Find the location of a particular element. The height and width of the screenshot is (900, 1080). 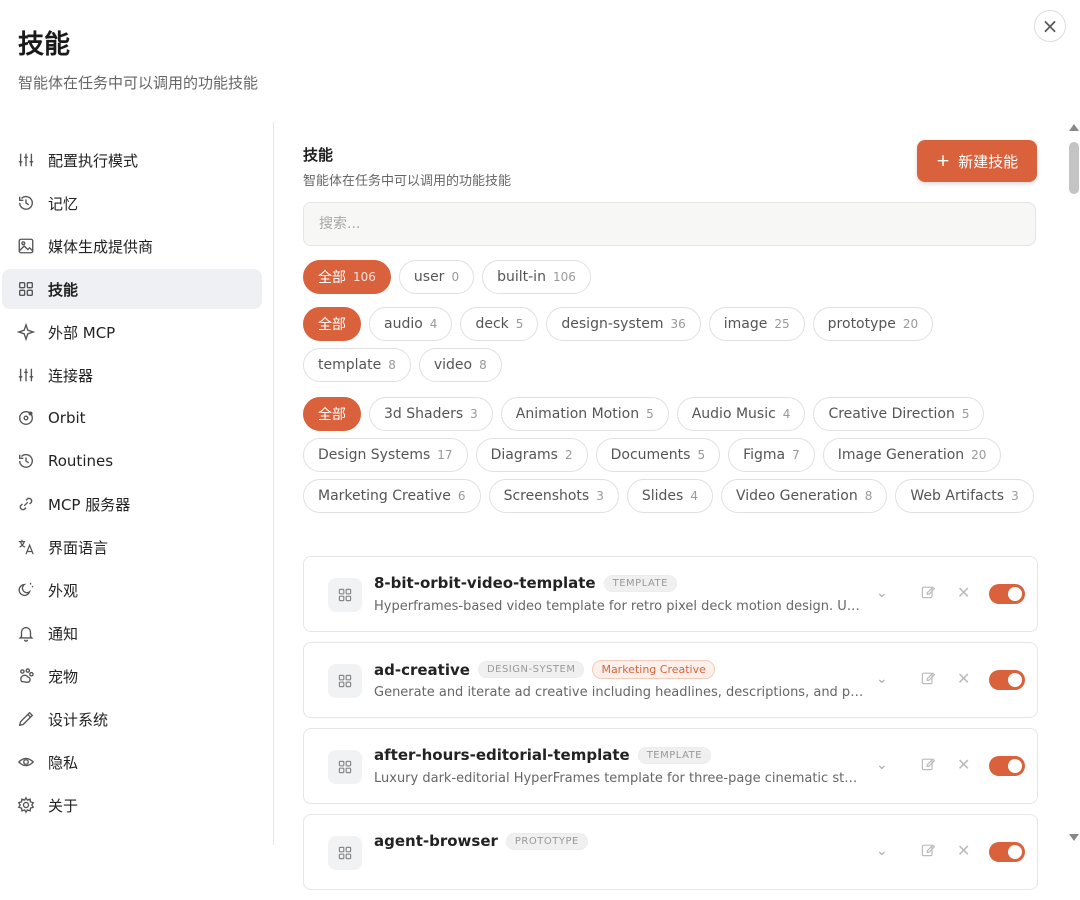

chip-label: Creative Direction is located at coordinates (891, 414).